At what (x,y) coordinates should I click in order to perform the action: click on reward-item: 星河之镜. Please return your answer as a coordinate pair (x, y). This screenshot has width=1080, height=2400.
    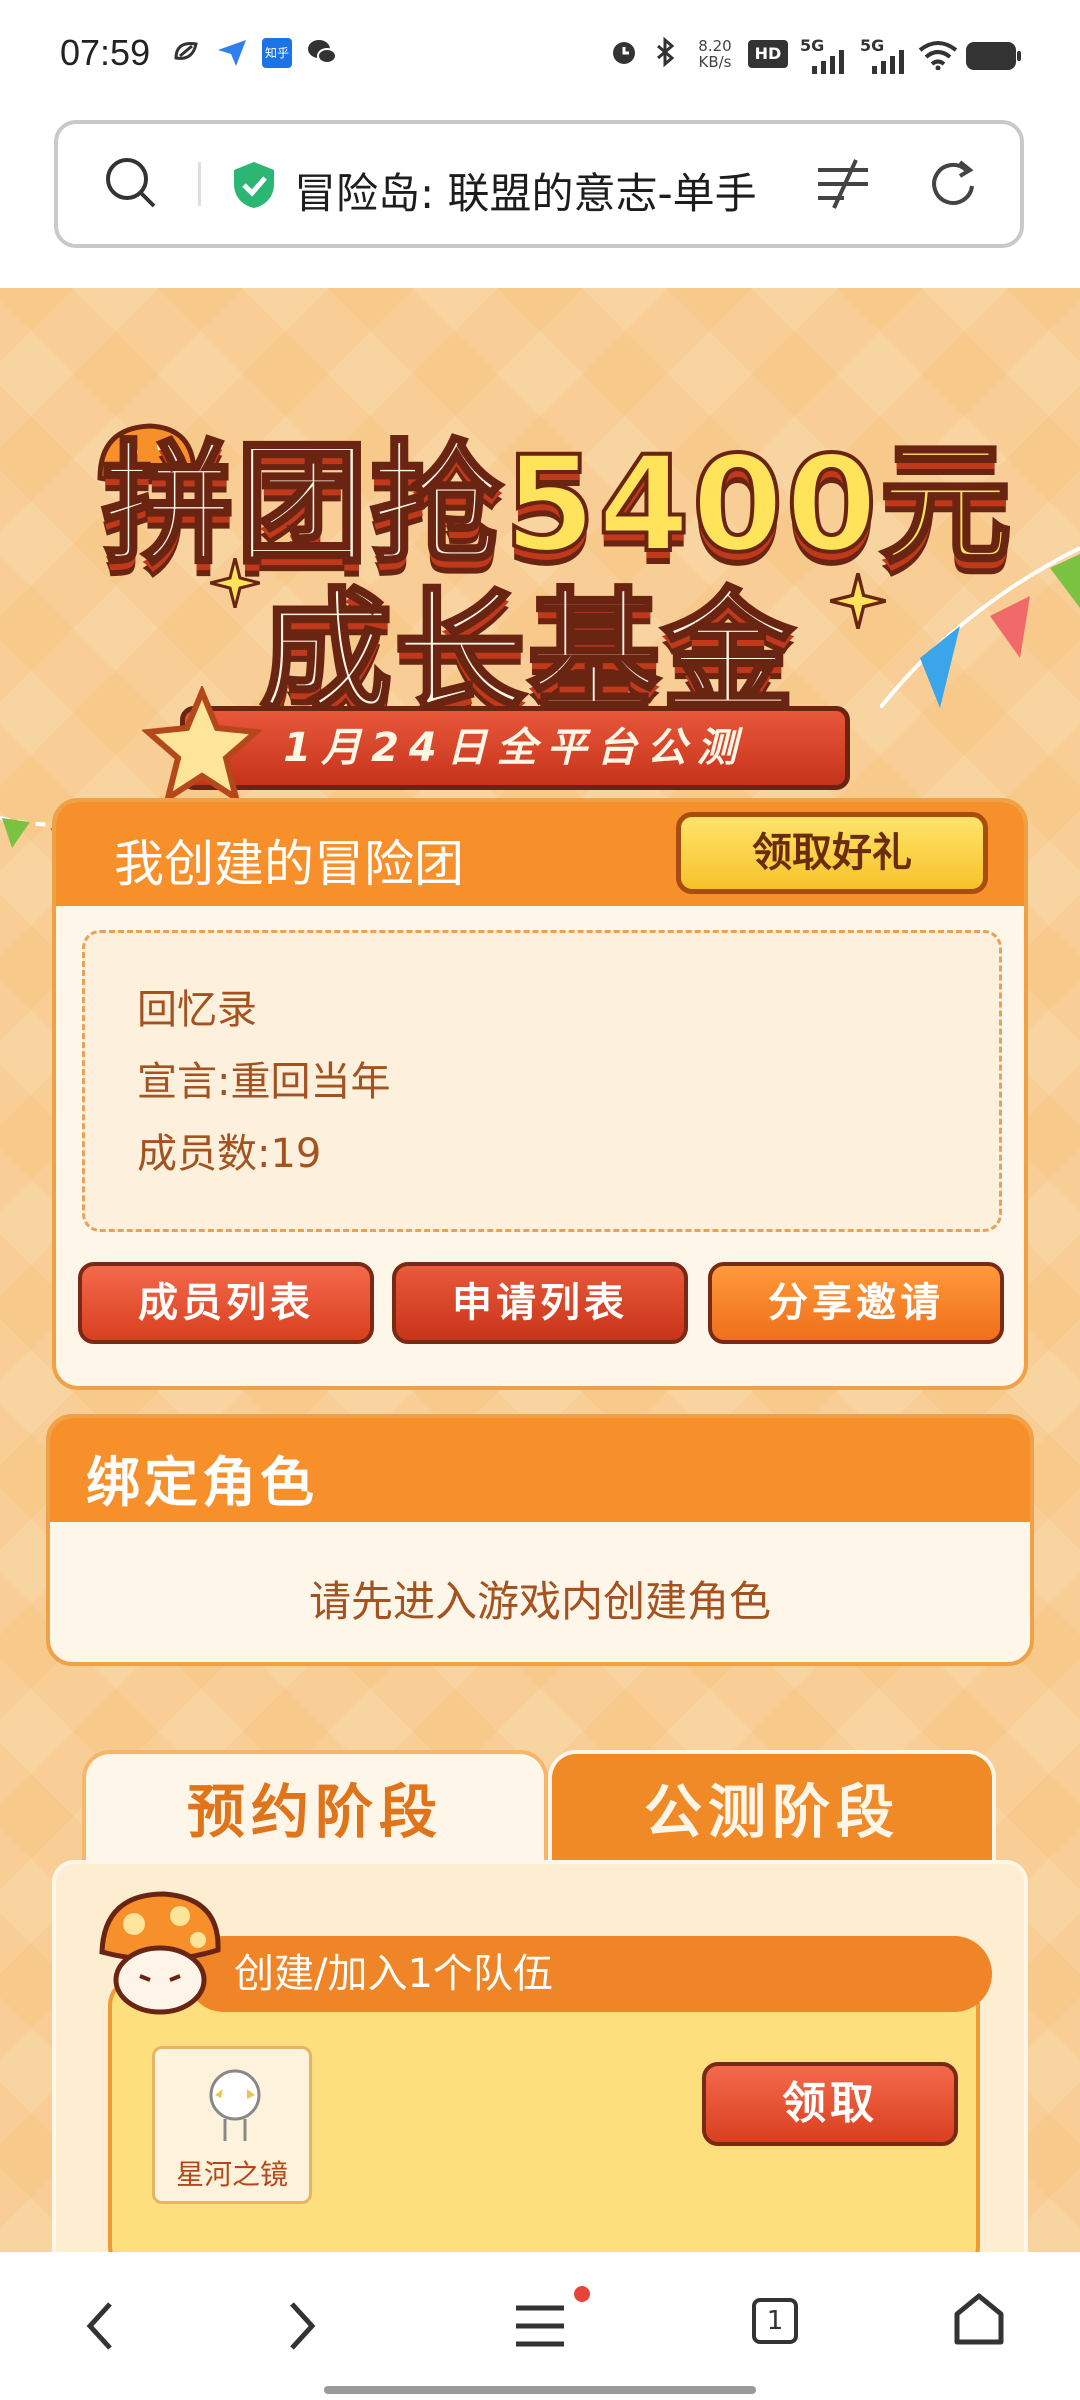
    Looking at the image, I should click on (232, 2125).